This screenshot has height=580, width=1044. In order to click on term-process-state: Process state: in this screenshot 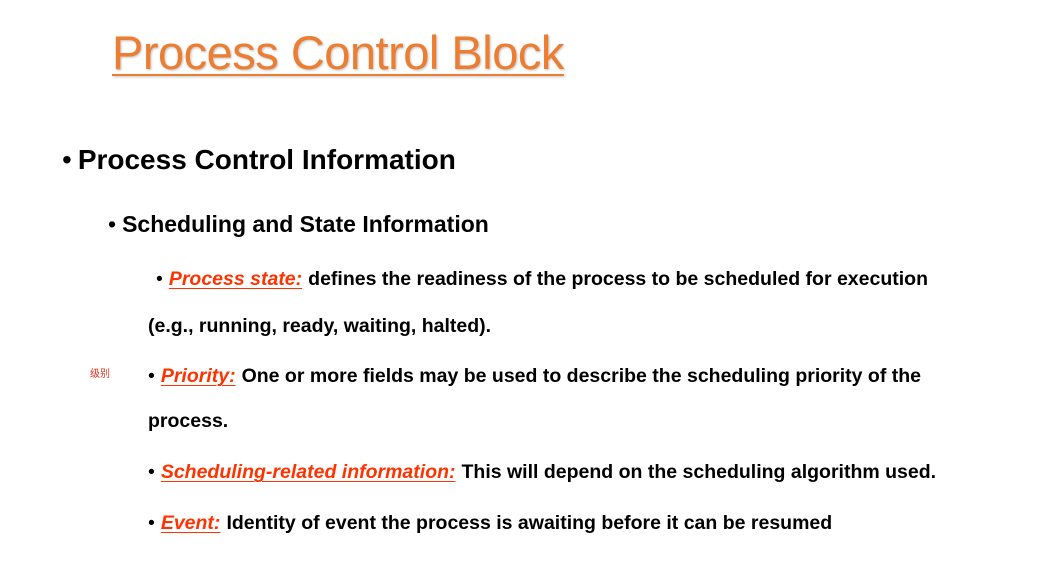, I will do `click(235, 279)`.